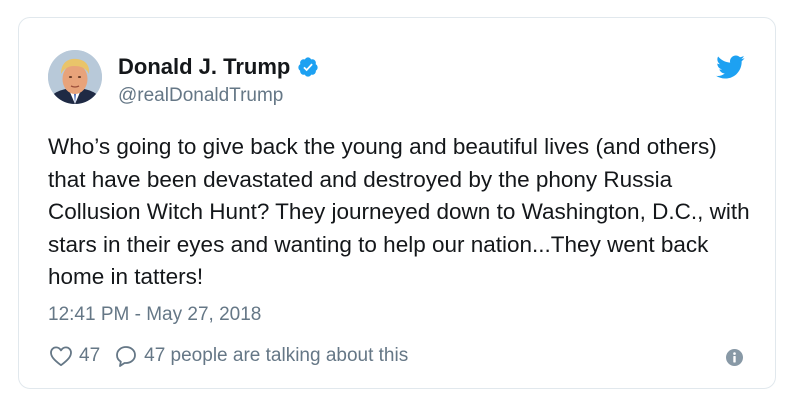 Image resolution: width=798 pixels, height=409 pixels. What do you see at coordinates (200, 96) in the screenshot?
I see `author-handle: @realDonaldTrump` at bounding box center [200, 96].